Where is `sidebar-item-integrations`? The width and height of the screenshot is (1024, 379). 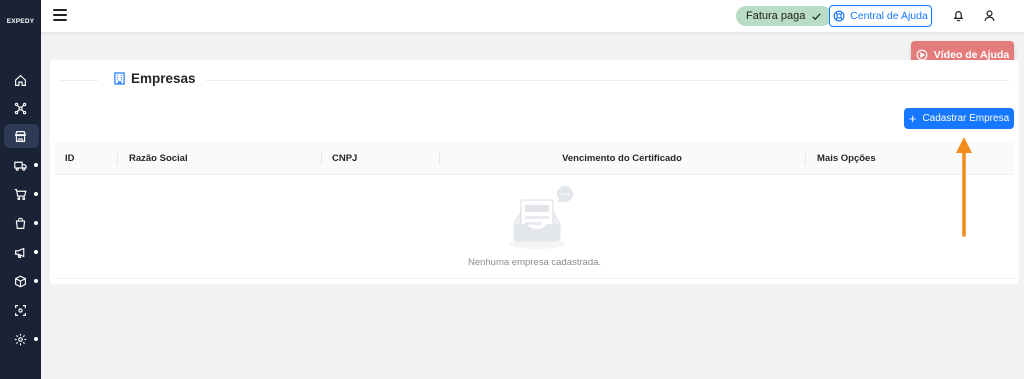
sidebar-item-integrations is located at coordinates (21, 108).